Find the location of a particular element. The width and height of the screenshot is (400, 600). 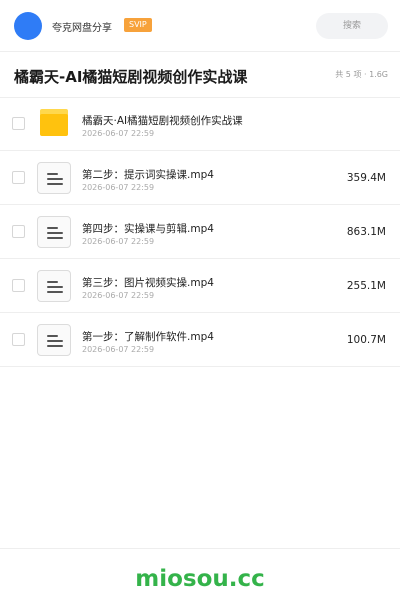

item-name: 第一步：了解制作软件.mp4 is located at coordinates (148, 337).